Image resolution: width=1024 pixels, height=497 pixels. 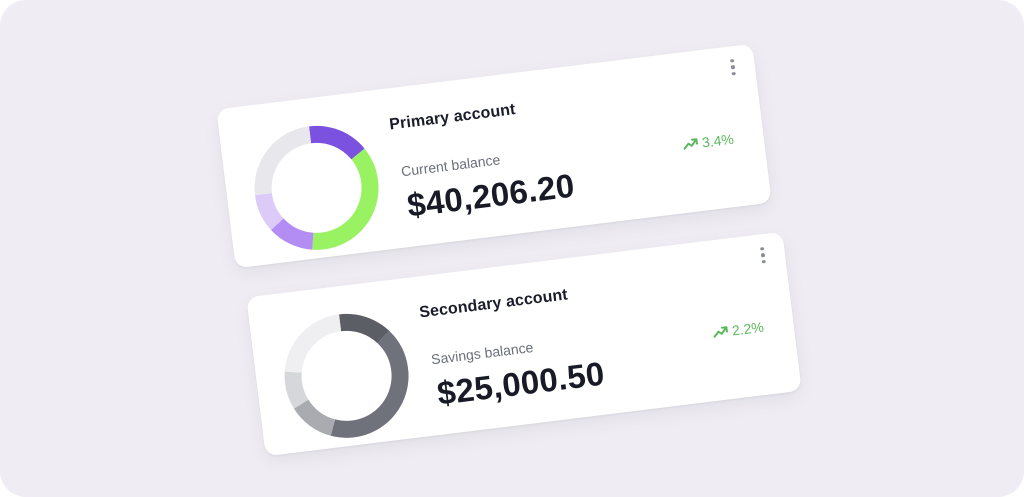 I want to click on account-title: Primary account, so click(x=452, y=117).